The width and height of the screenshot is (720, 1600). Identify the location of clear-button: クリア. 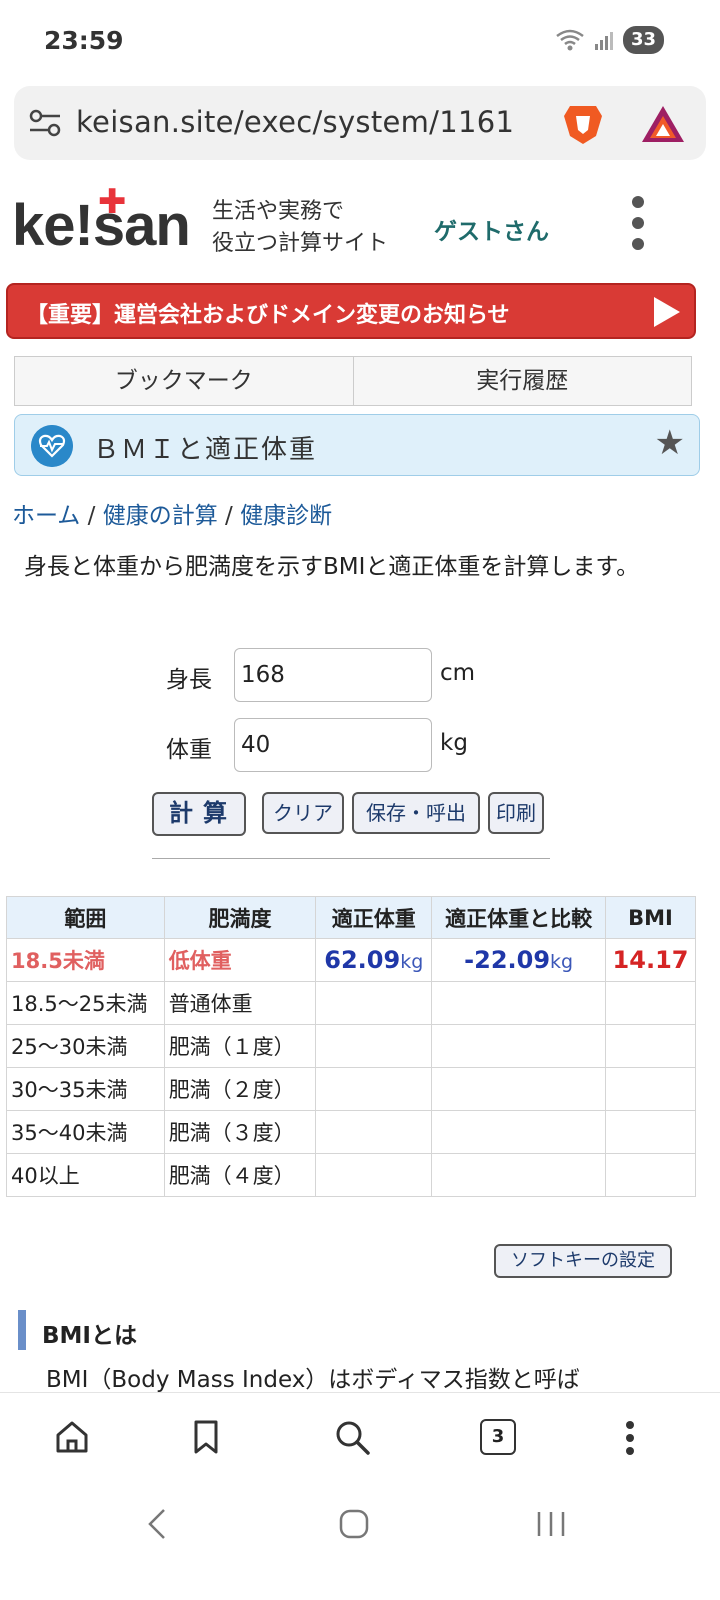
(303, 813).